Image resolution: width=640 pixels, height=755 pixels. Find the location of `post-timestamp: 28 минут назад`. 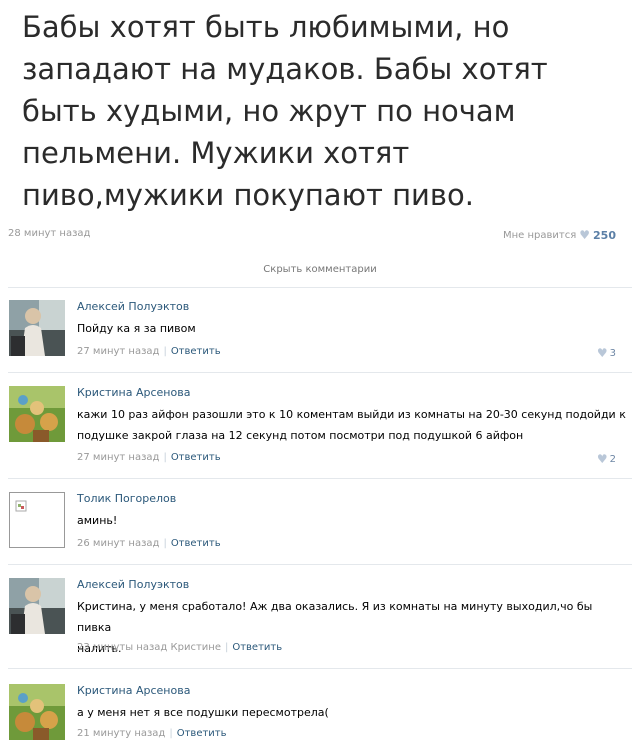

post-timestamp: 28 минут назад is located at coordinates (49, 233).